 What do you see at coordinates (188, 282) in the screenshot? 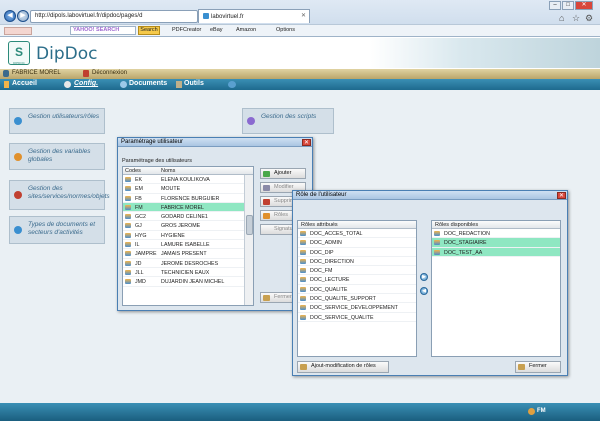
I see `table-row: JMD DUJARDIN JEAN MICHEL` at bounding box center [188, 282].